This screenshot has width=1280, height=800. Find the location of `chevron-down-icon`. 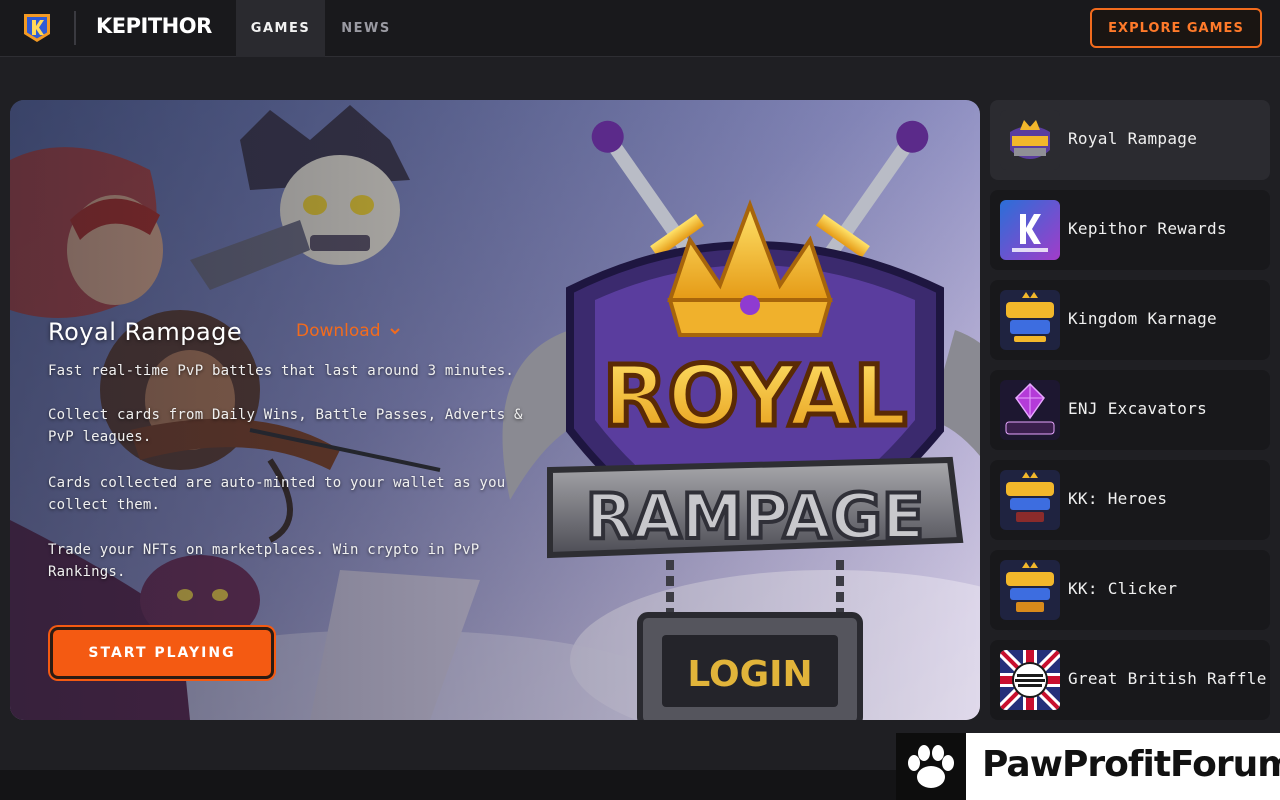

chevron-down-icon is located at coordinates (394, 331).